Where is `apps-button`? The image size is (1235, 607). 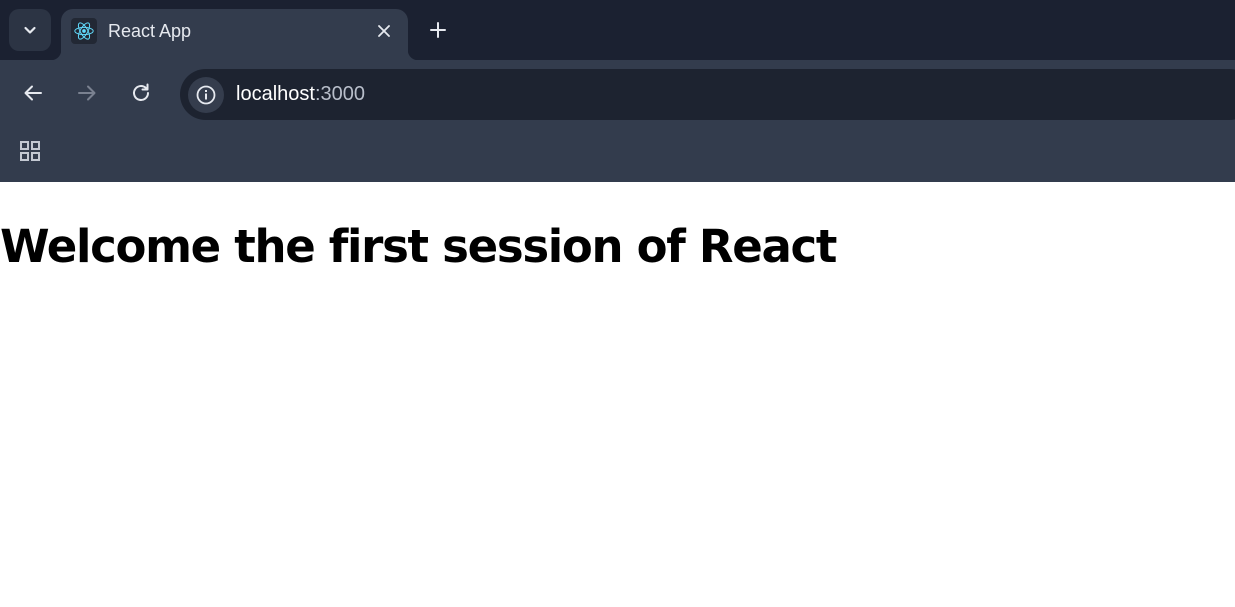 apps-button is located at coordinates (30, 151).